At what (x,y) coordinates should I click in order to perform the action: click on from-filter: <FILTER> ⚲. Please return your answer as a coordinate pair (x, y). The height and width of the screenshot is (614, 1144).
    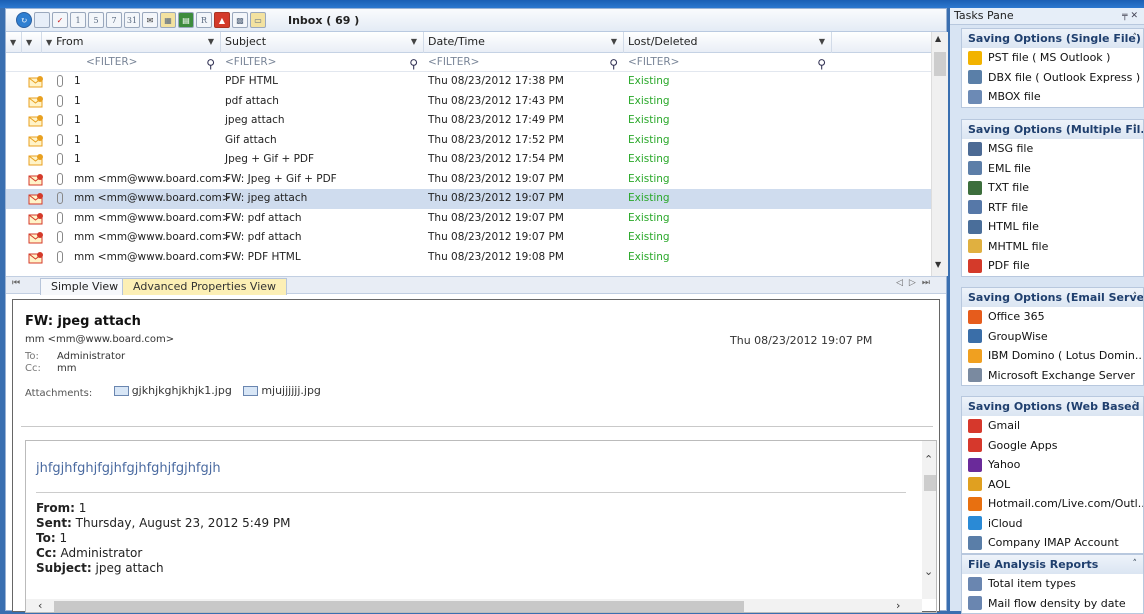
    Looking at the image, I should click on (131, 62).